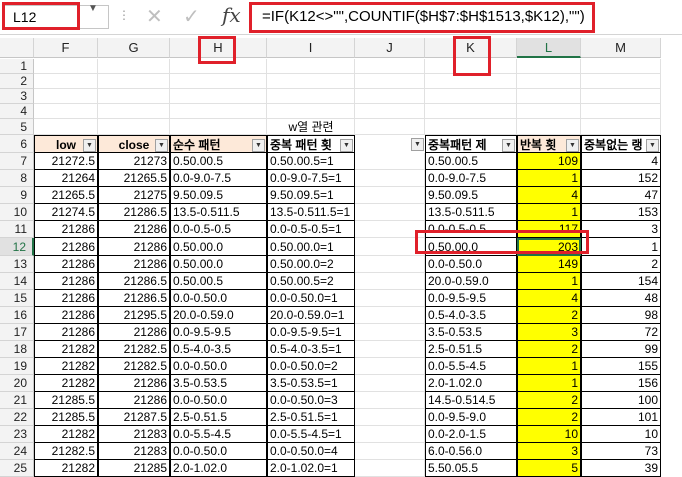 This screenshot has height=477, width=682. What do you see at coordinates (218, 417) in the screenshot?
I see `cell-h22: 2.5-0.51.5` at bounding box center [218, 417].